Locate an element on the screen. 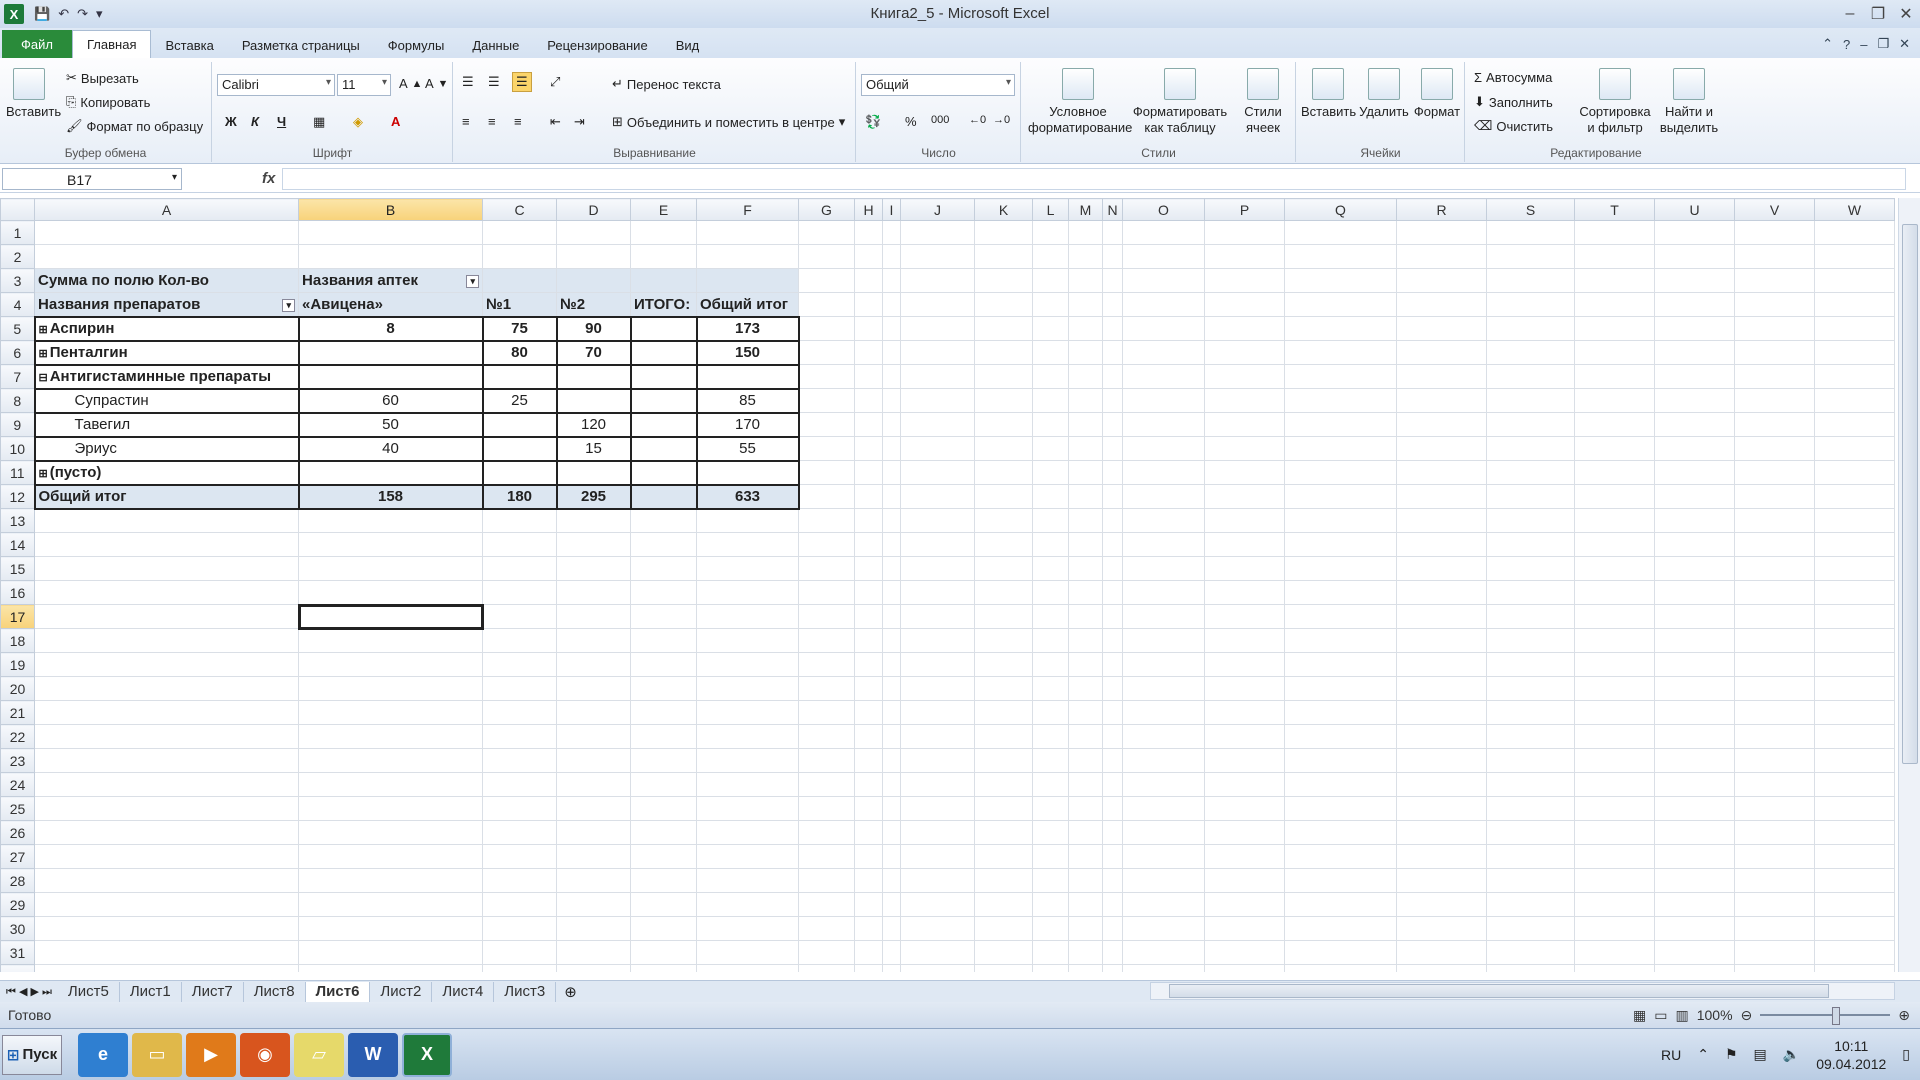 The image size is (1920, 1080). explorer-icon: ▭ is located at coordinates (157, 1054).